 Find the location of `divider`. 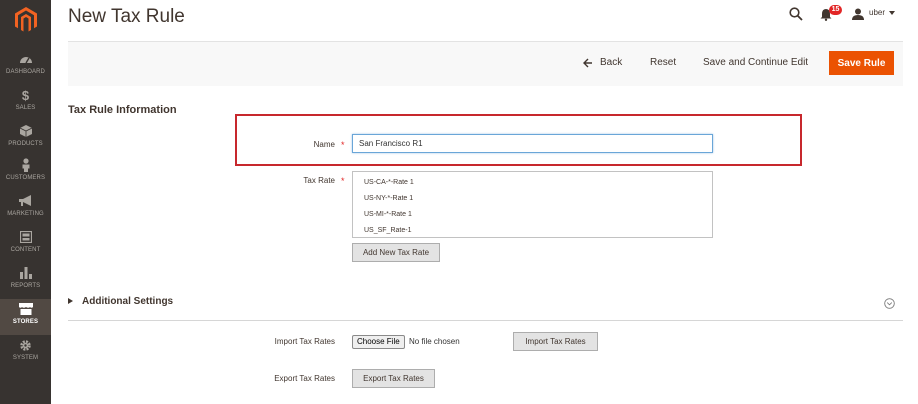

divider is located at coordinates (485, 320).